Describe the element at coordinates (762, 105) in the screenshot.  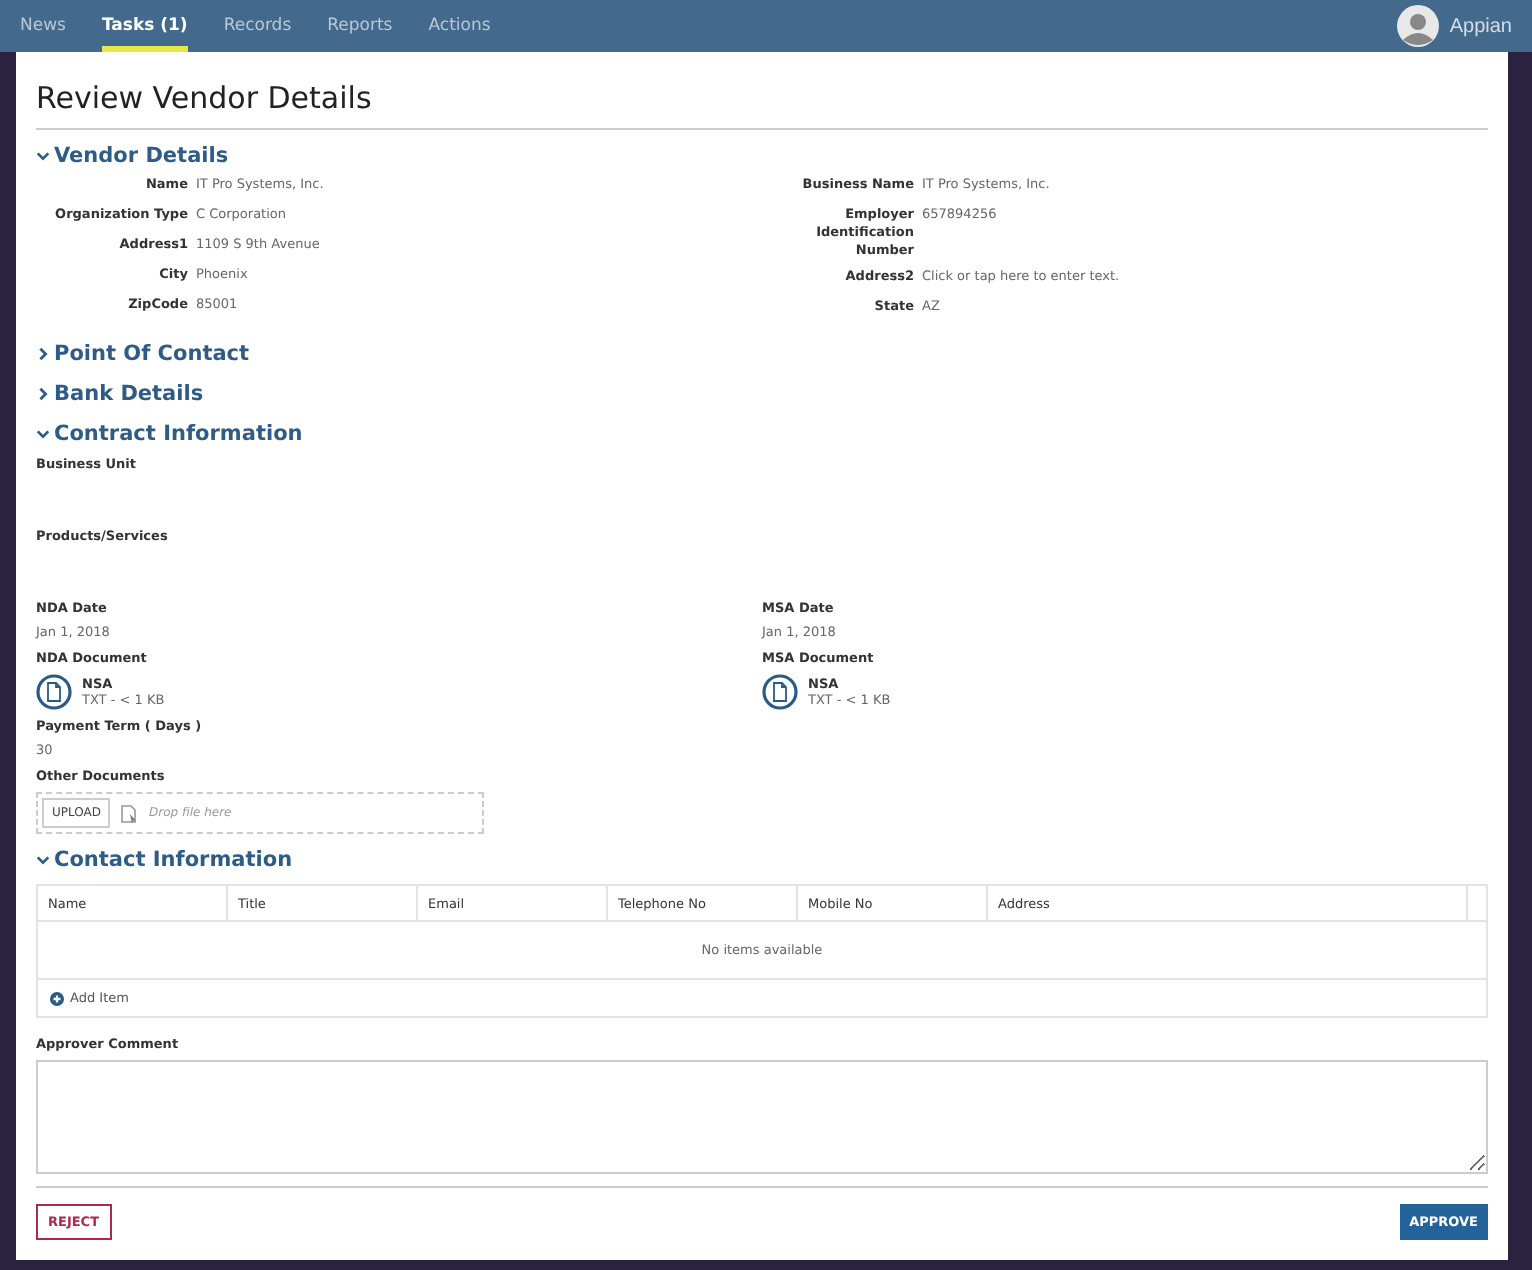
I see `page-title: Review Vendor Details` at that location.